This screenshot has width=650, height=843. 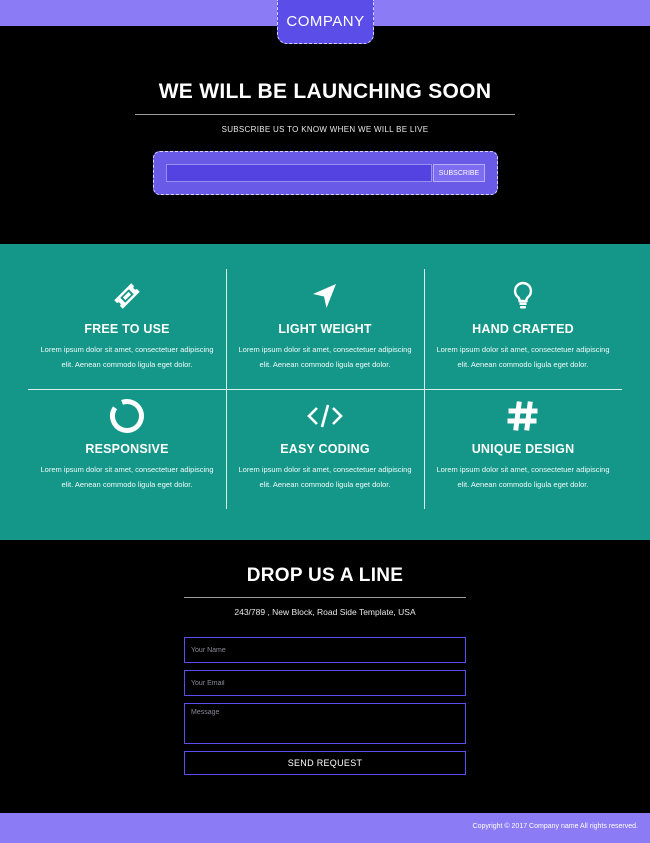 What do you see at coordinates (325, 763) in the screenshot?
I see `send-request-button: SEND REQUEST` at bounding box center [325, 763].